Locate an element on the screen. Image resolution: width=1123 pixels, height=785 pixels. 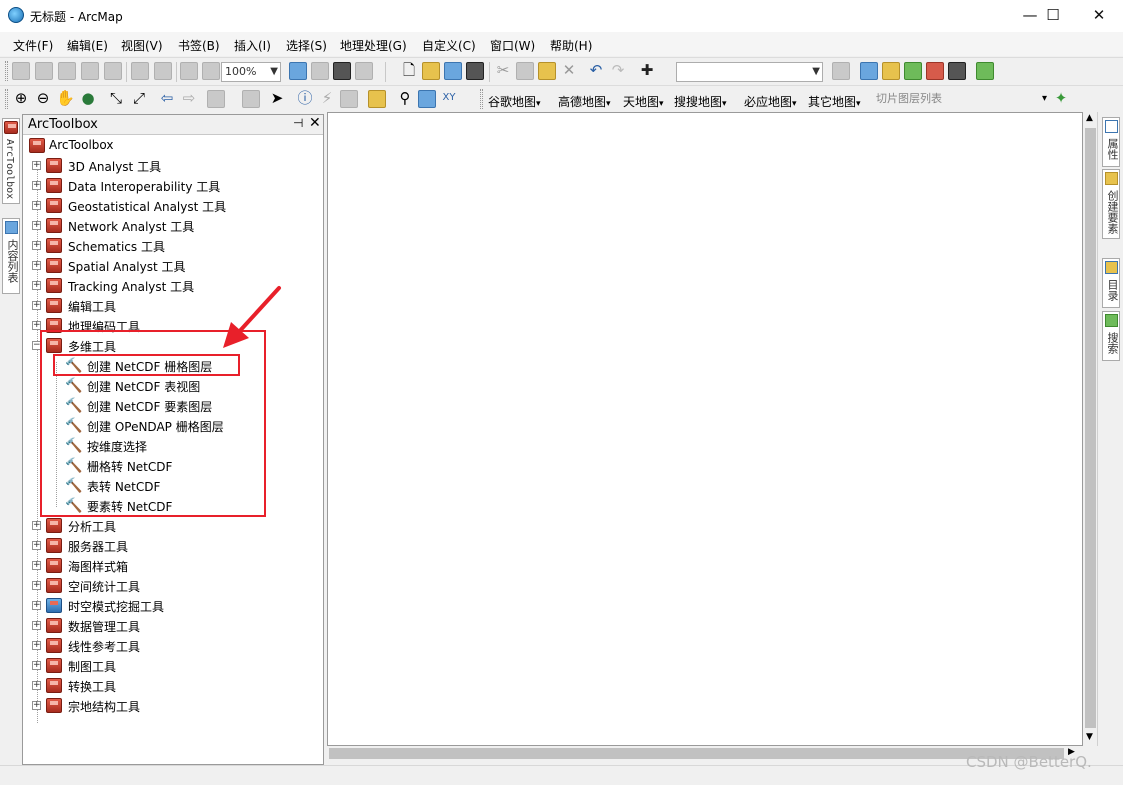
menu-help: 帮助(H) is located at coordinates (571, 45).